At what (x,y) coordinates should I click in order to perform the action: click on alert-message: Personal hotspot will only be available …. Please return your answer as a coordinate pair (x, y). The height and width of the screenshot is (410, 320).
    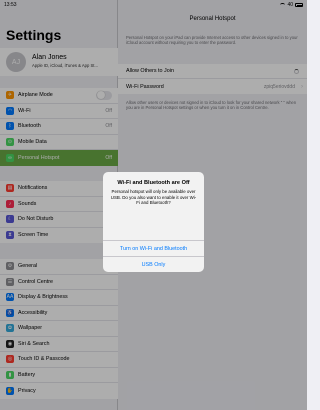
    Looking at the image, I should click on (153, 197).